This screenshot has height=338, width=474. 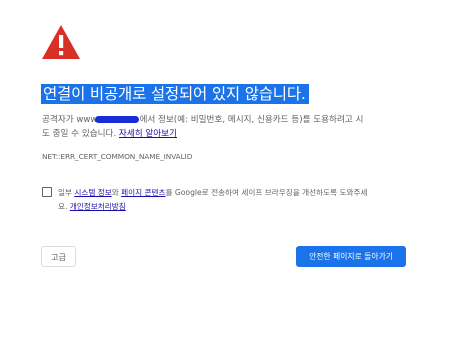 What do you see at coordinates (64, 206) in the screenshot?
I see `optin-line2-prefix: 요.` at bounding box center [64, 206].